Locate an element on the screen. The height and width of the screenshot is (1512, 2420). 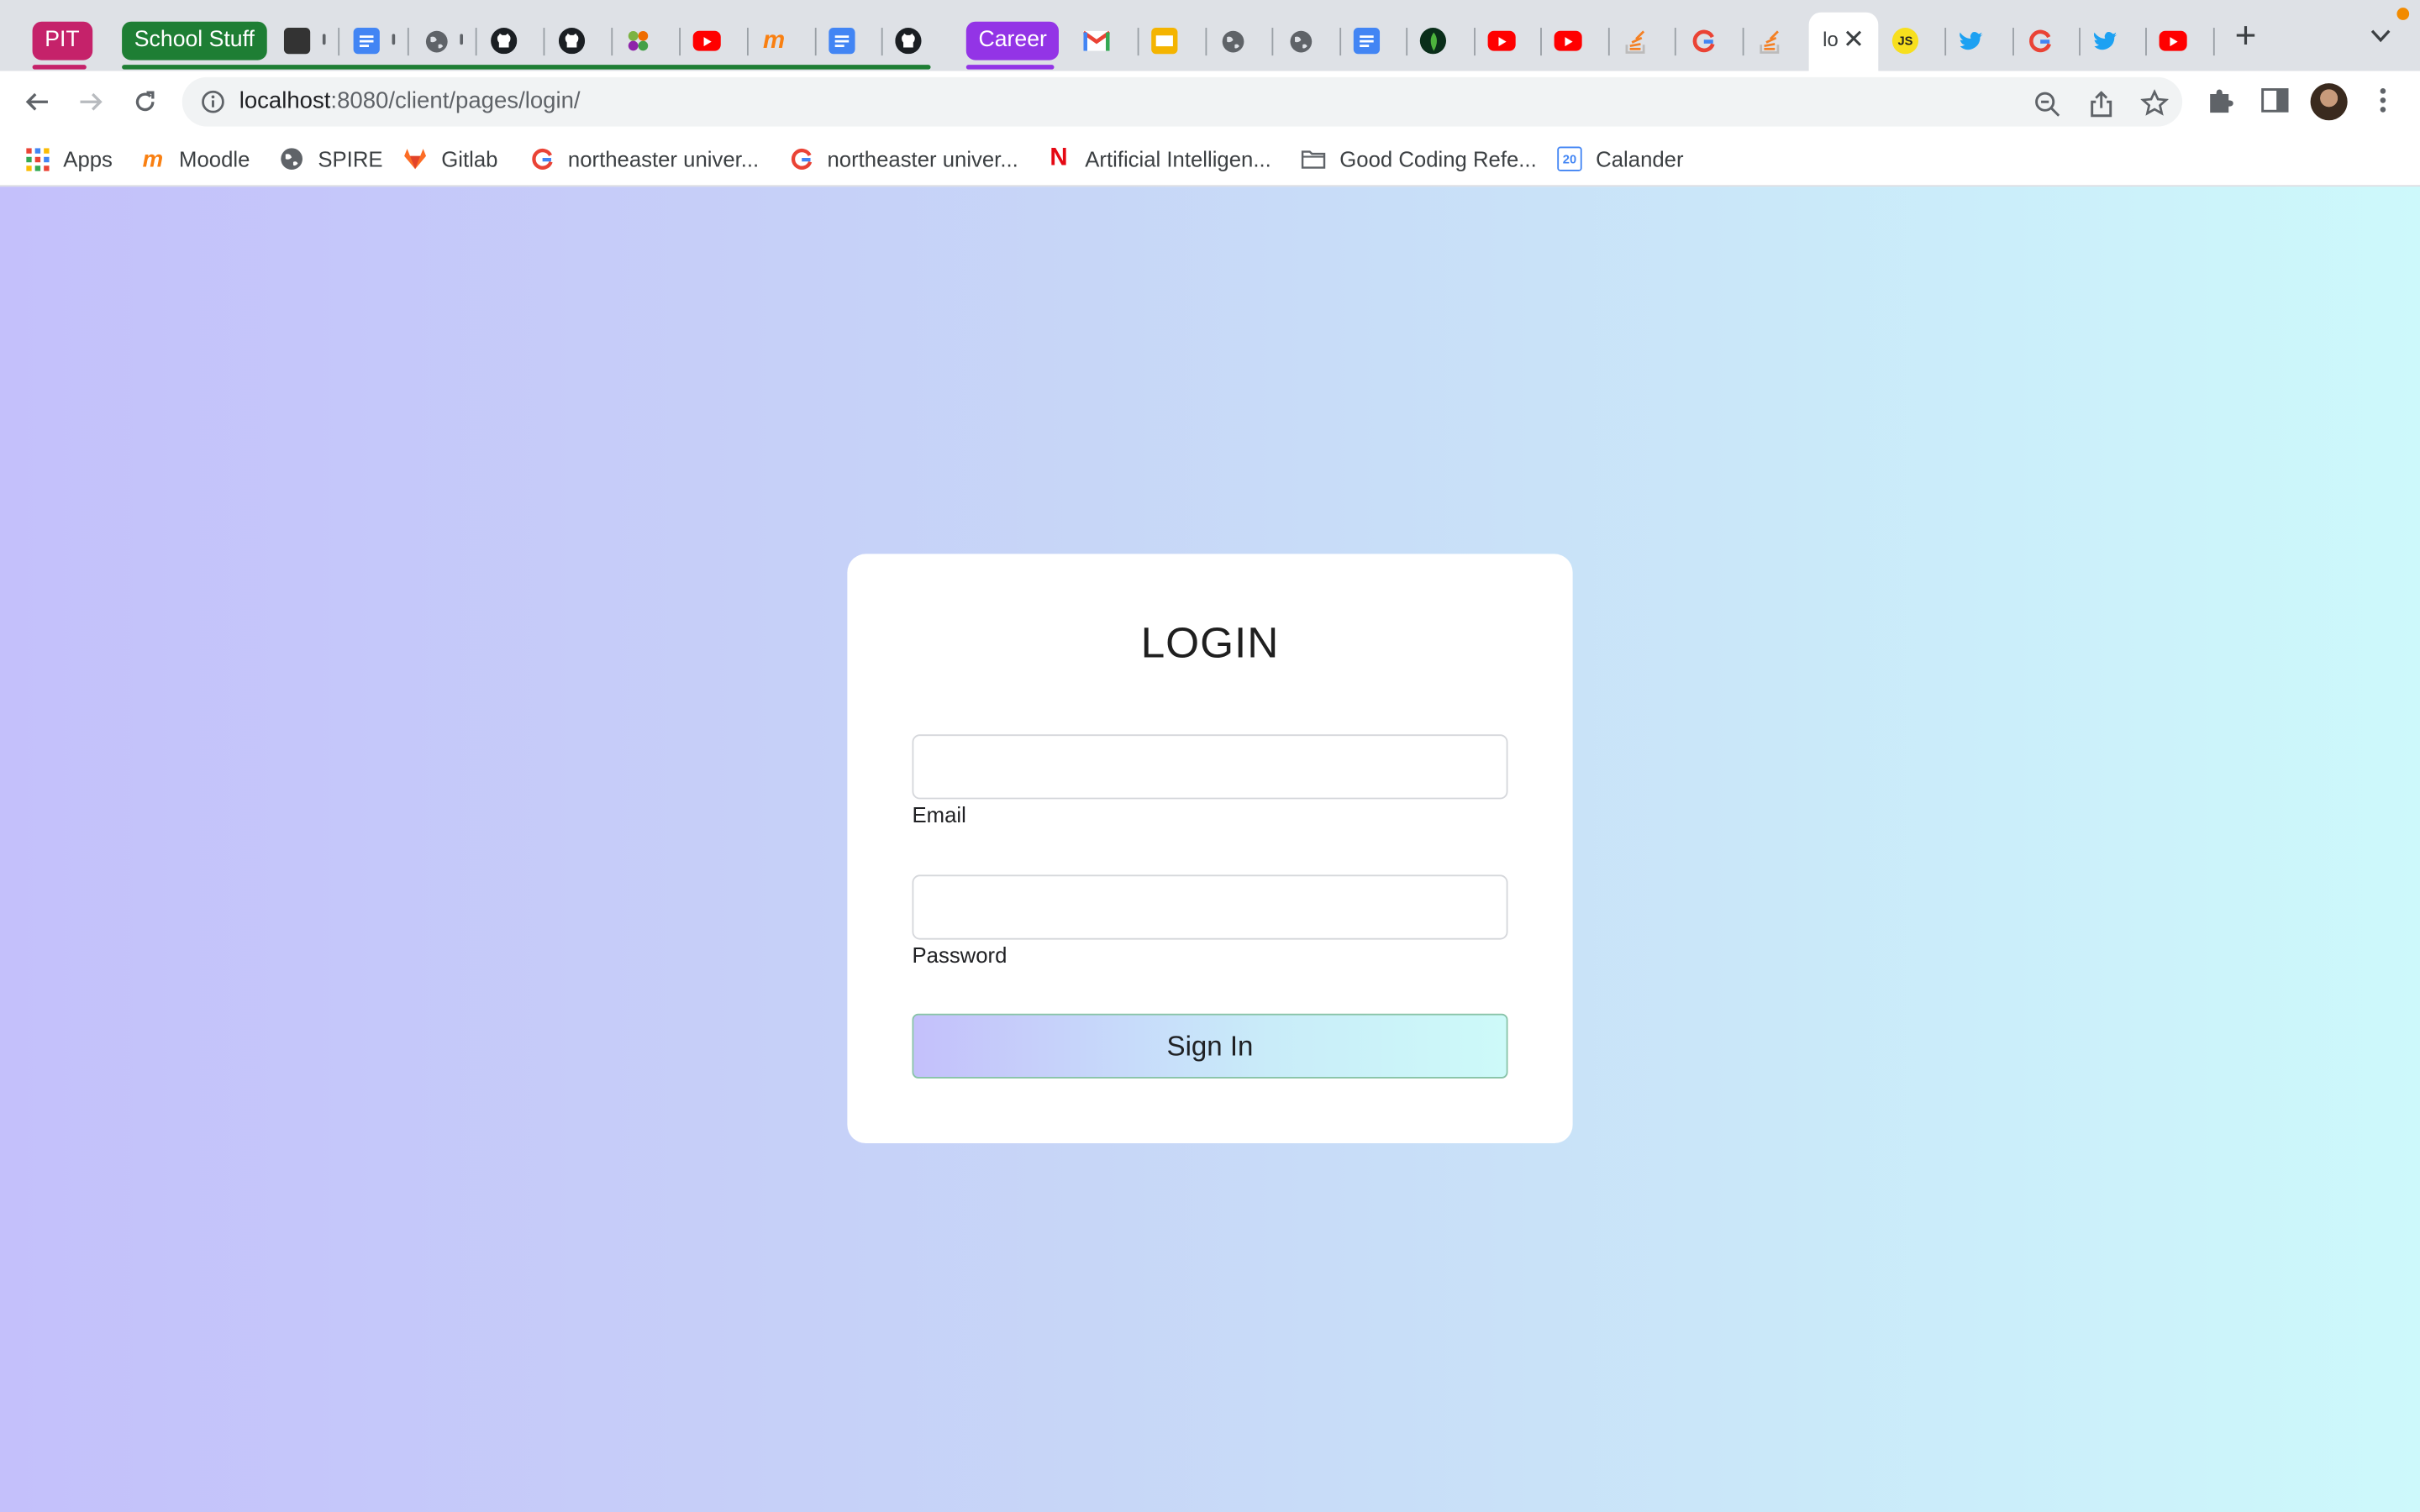
zoom-icon is located at coordinates (2046, 104).